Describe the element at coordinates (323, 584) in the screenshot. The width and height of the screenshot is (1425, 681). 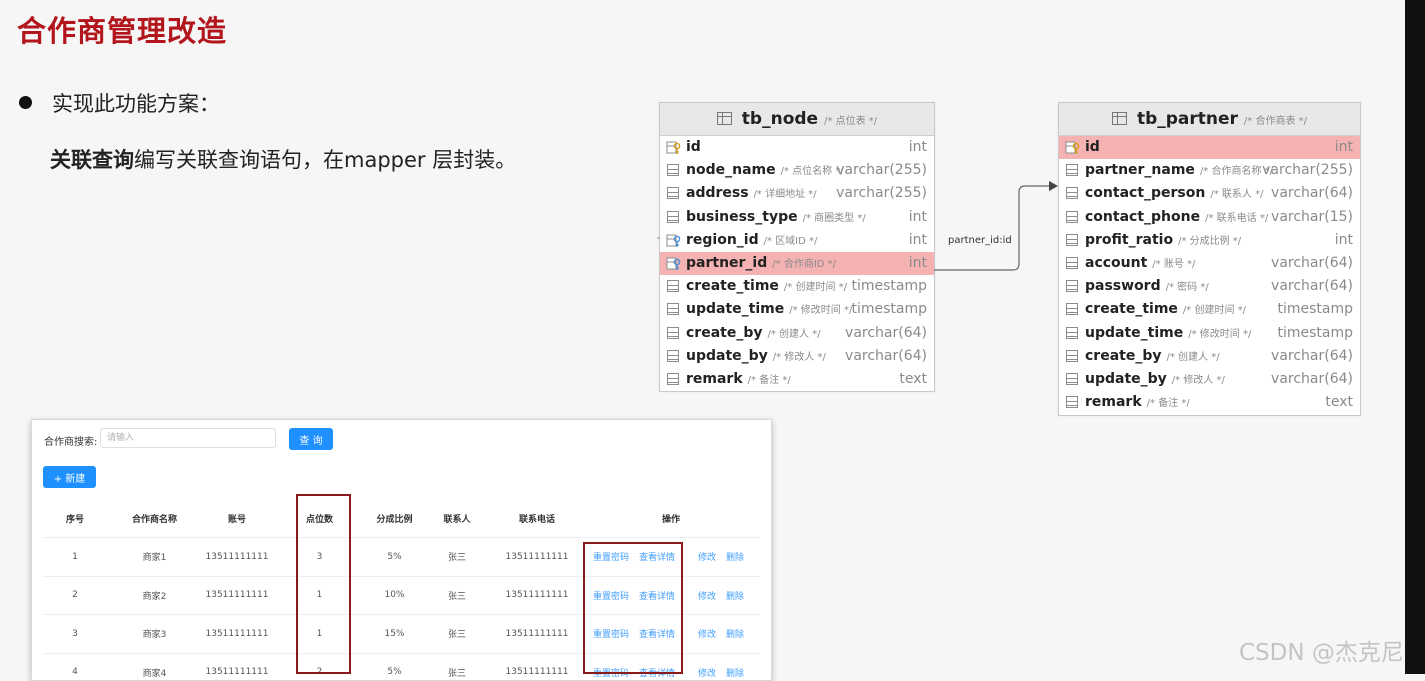
I see `highlight-box-node-count` at that location.